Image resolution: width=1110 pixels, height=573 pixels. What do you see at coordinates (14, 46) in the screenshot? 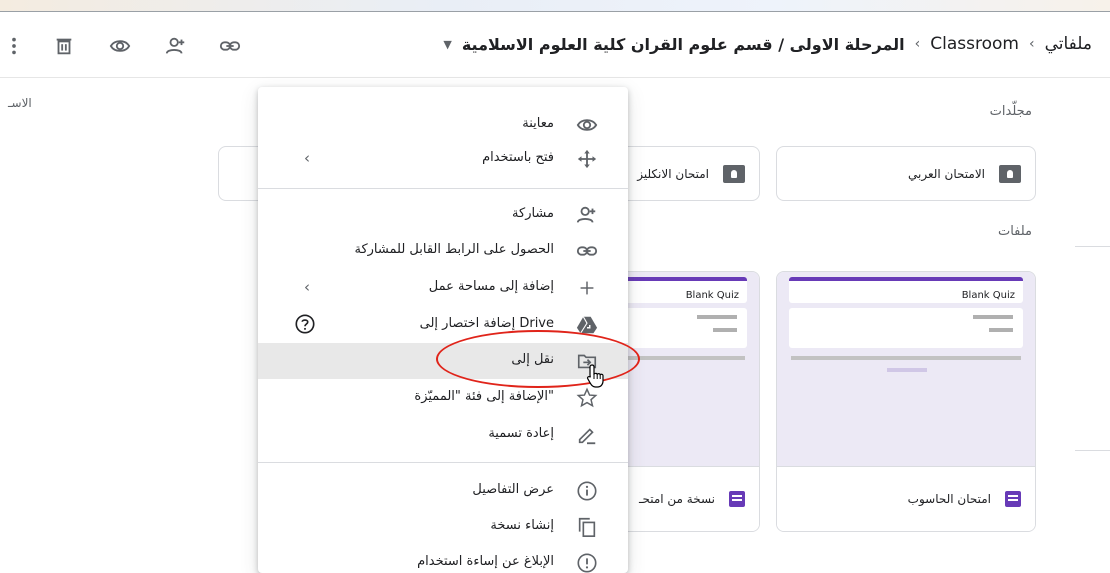
I see `more-vert-icon` at bounding box center [14, 46].